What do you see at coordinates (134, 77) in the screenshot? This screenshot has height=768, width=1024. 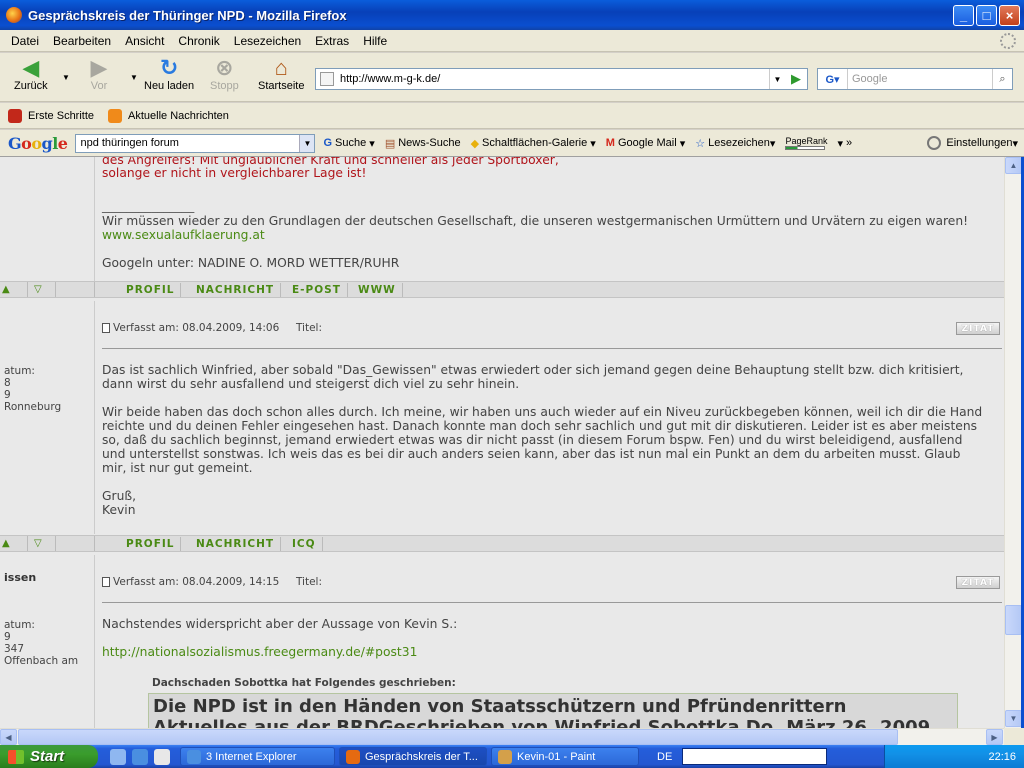 I see `forward-history-dropdown: ▼` at bounding box center [134, 77].